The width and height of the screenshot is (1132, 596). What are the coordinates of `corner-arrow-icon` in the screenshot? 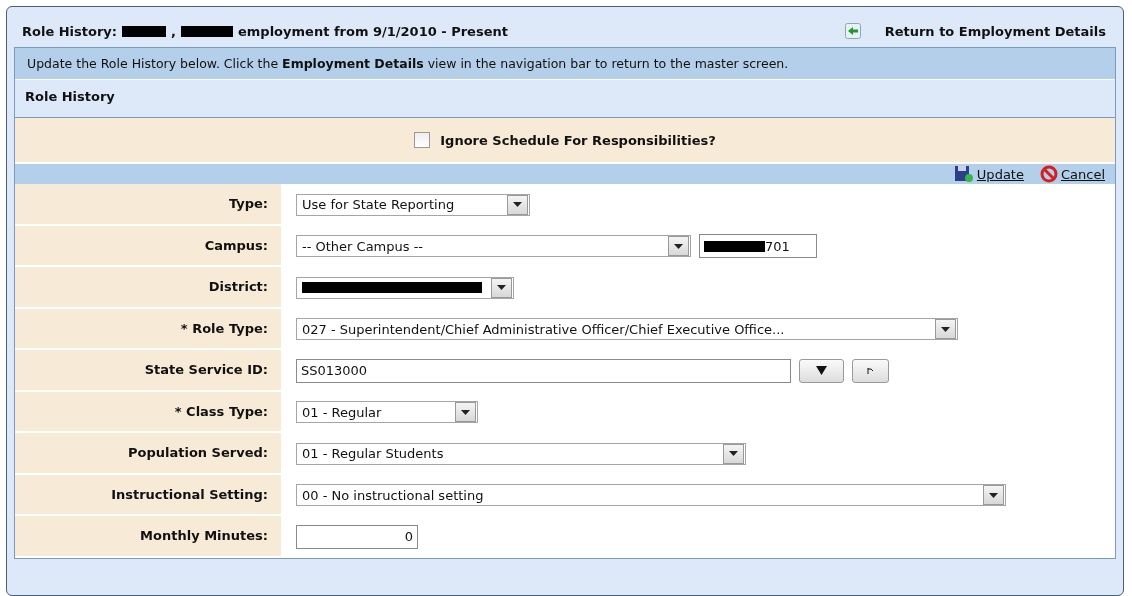 It's located at (870, 370).